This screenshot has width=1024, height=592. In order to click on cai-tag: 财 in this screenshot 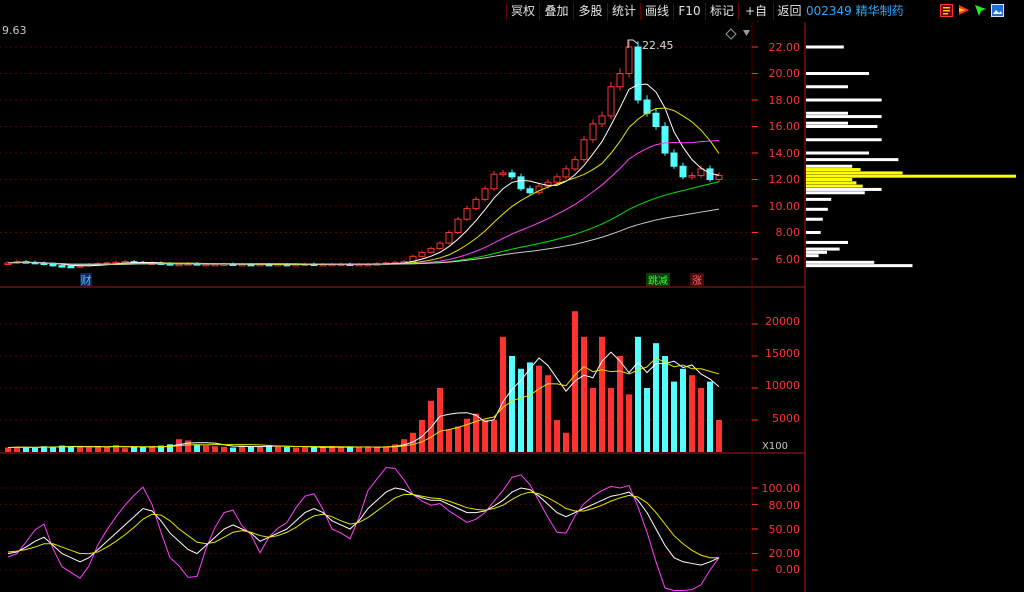, I will do `click(86, 280)`.